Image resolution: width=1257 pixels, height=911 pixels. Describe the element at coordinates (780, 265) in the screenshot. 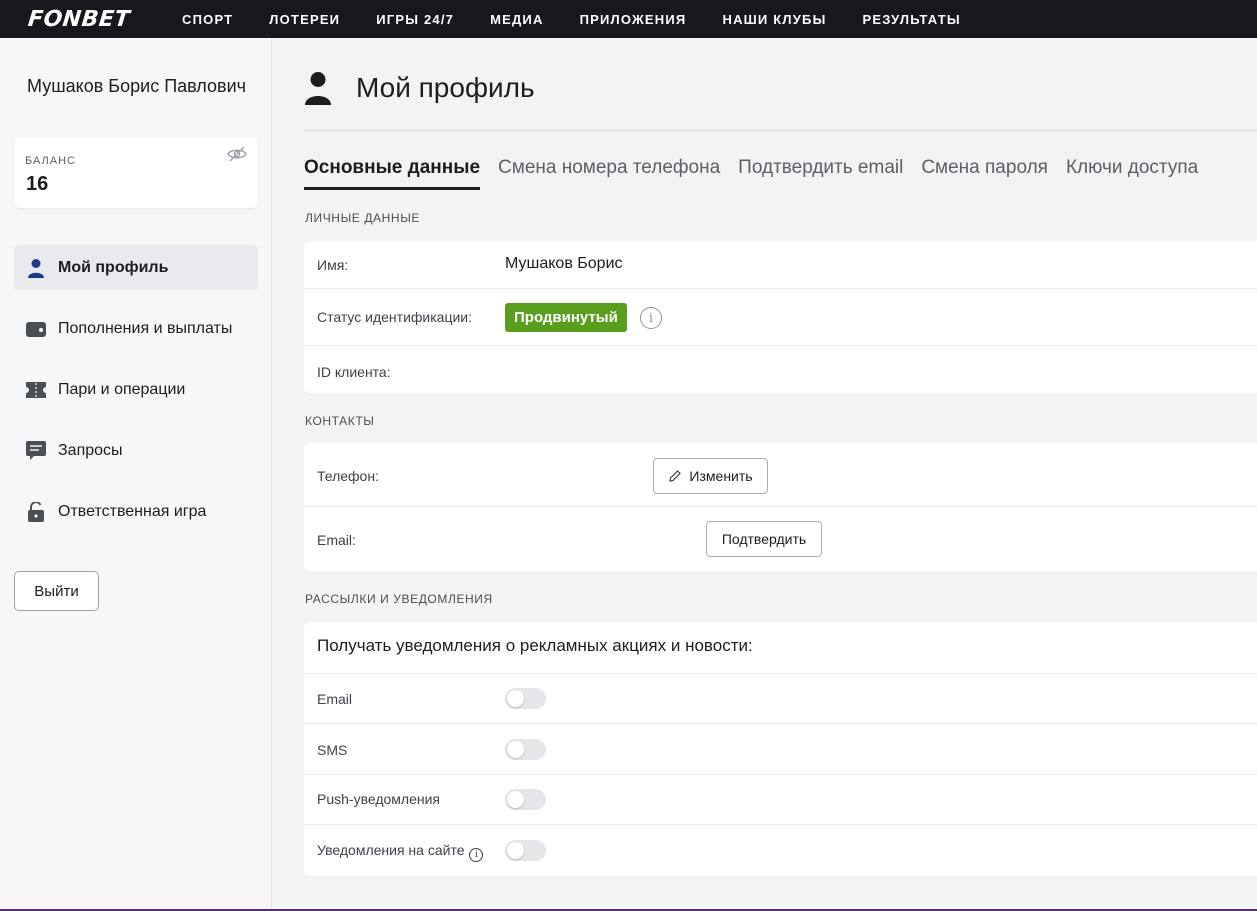

I see `row-name: Имя: Мушаков Борис` at that location.